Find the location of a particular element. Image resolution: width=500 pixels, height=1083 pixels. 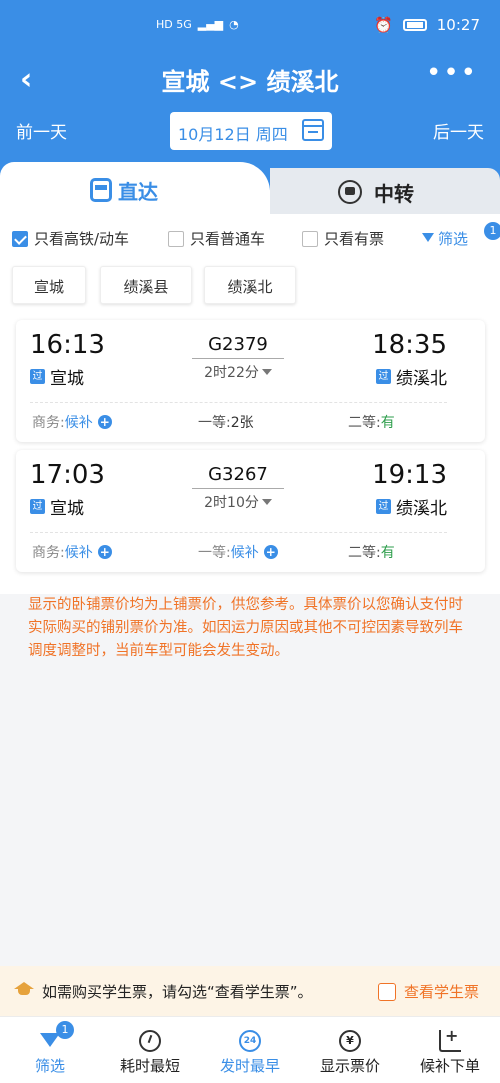

train-icon is located at coordinates (101, 190).